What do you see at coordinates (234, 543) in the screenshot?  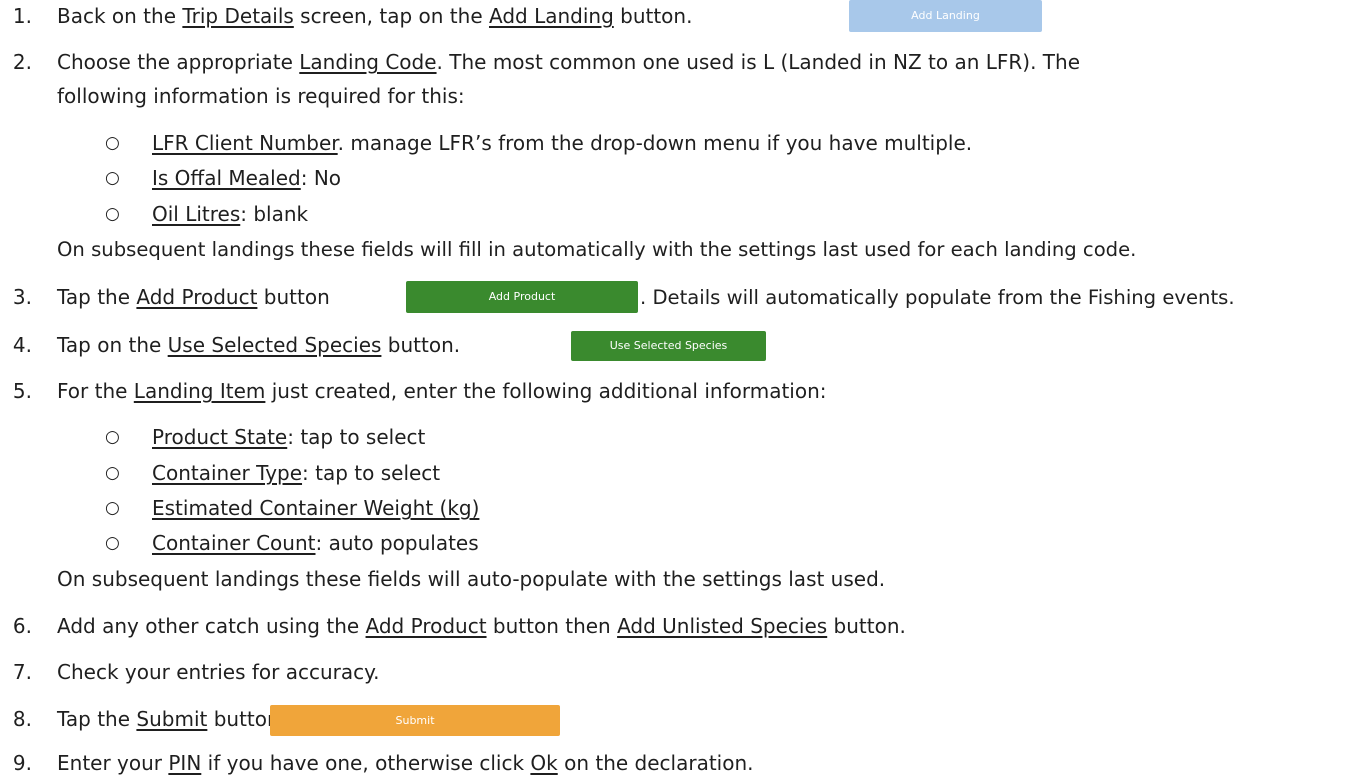 I see `link-container-count: Container Count` at bounding box center [234, 543].